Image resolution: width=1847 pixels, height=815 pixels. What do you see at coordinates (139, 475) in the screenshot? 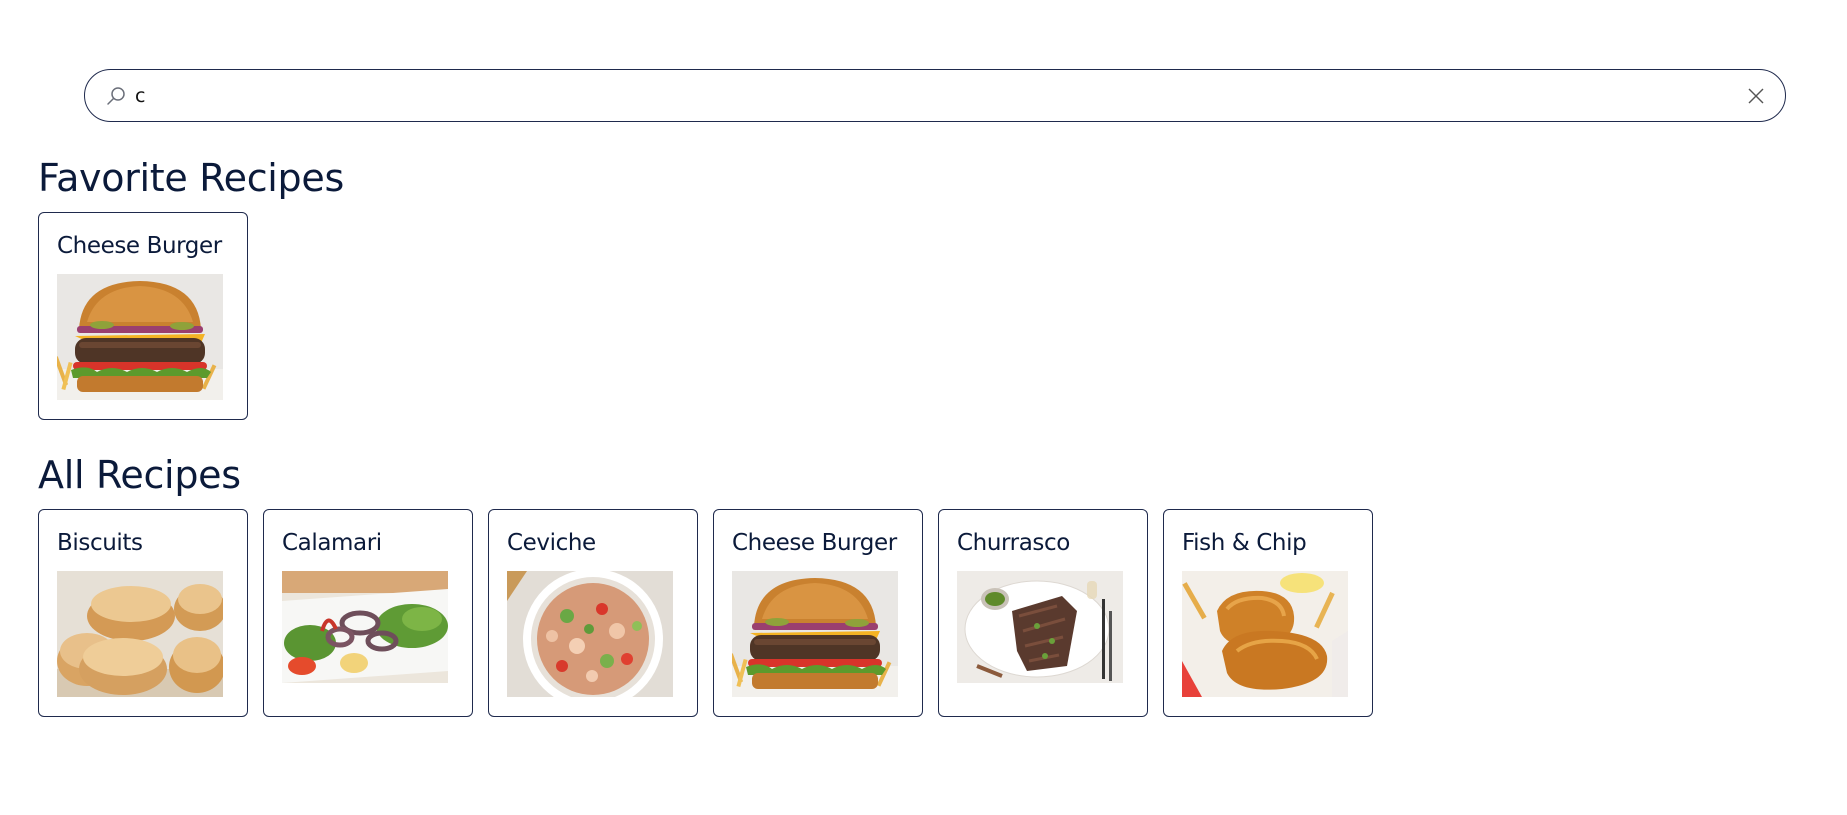
I see `all-recipes-heading: All Recipes` at bounding box center [139, 475].